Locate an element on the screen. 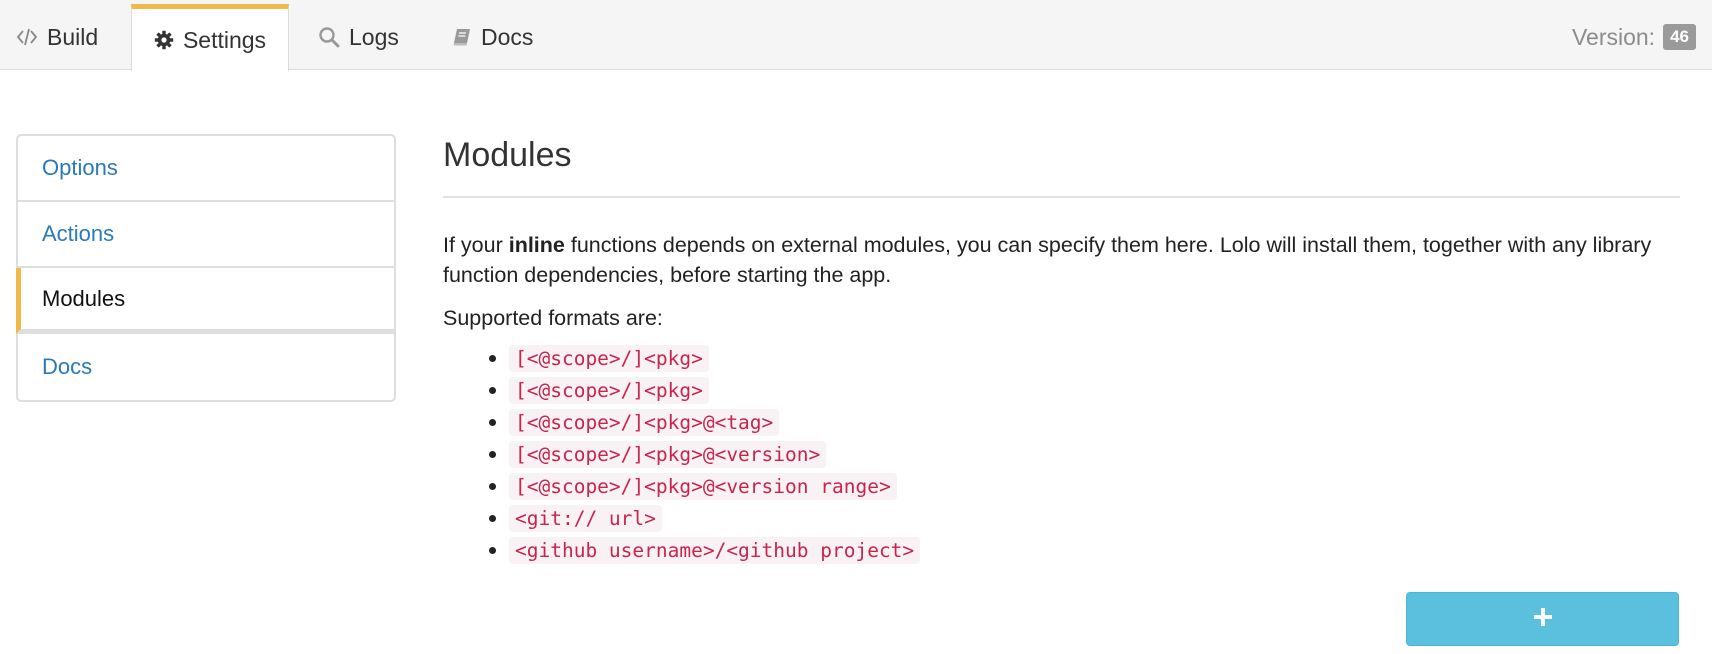 The image size is (1712, 654). version-badge: 46 is located at coordinates (1679, 37).